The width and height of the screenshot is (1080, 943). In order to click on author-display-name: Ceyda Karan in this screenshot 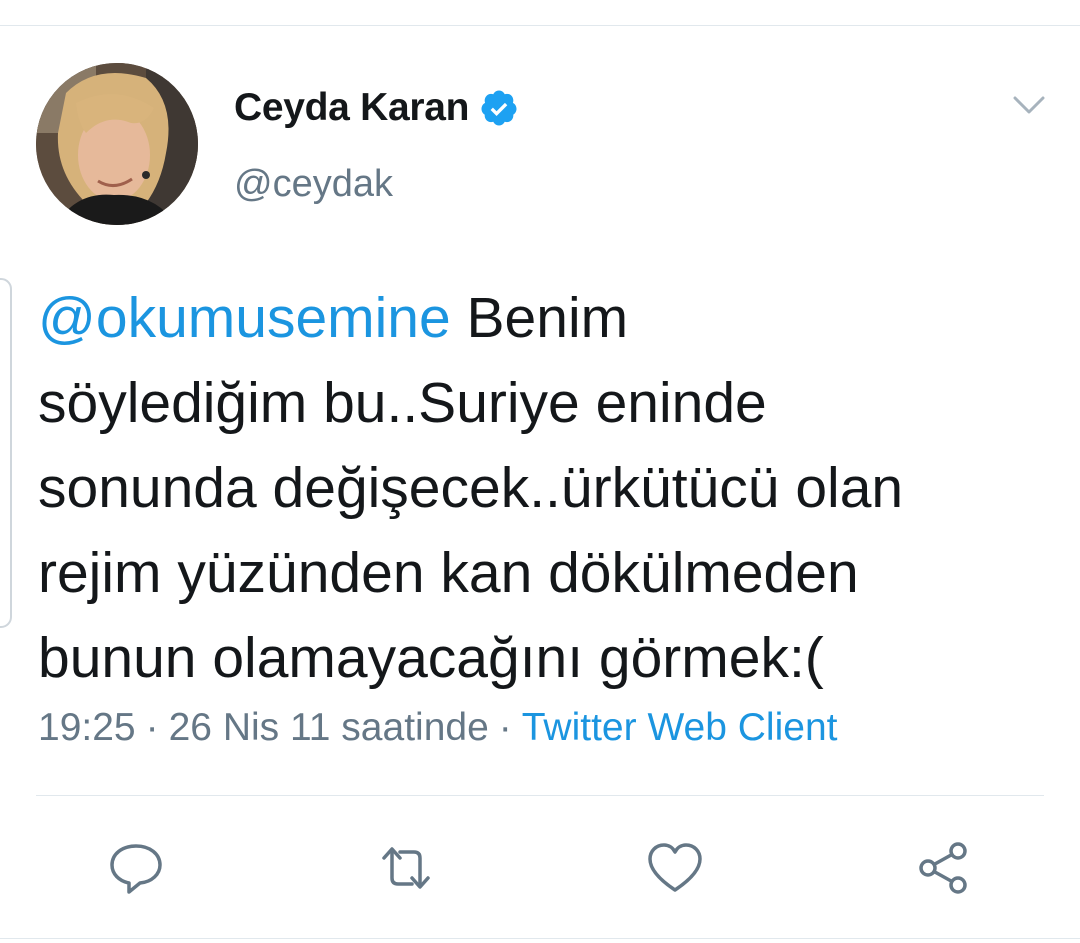, I will do `click(351, 108)`.